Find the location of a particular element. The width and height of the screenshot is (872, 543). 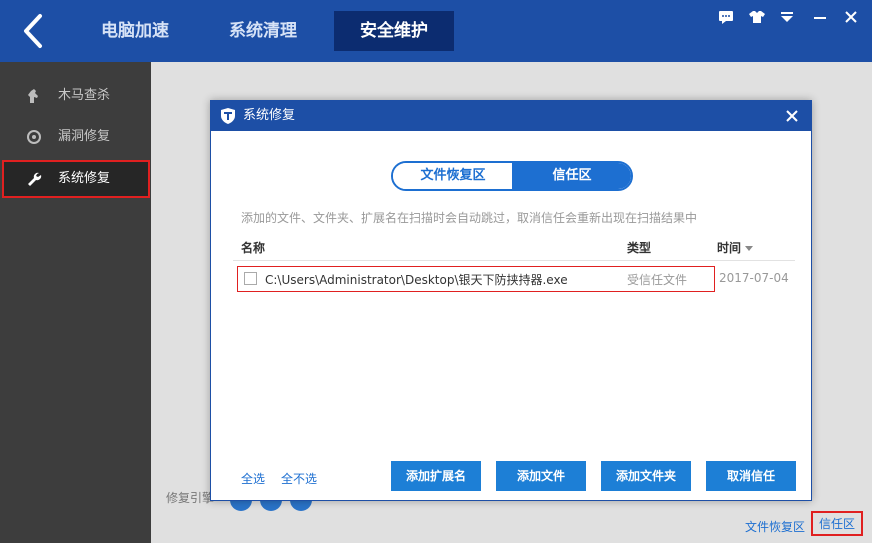

add-file-button: 添加文件 is located at coordinates (541, 476).